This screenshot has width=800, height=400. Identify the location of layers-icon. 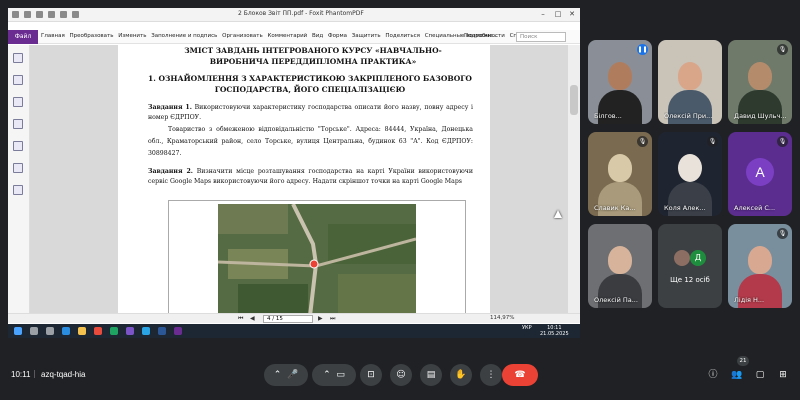
(18, 168).